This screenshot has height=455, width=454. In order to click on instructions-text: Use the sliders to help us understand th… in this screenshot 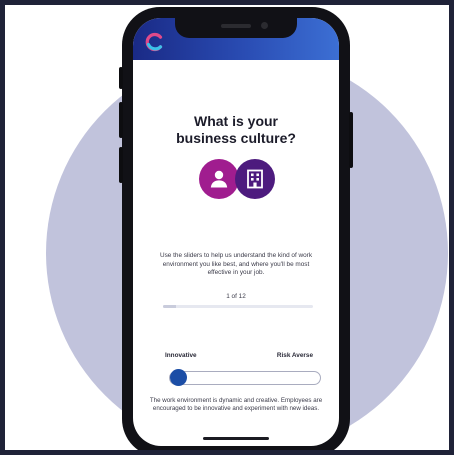, I will do `click(236, 264)`.